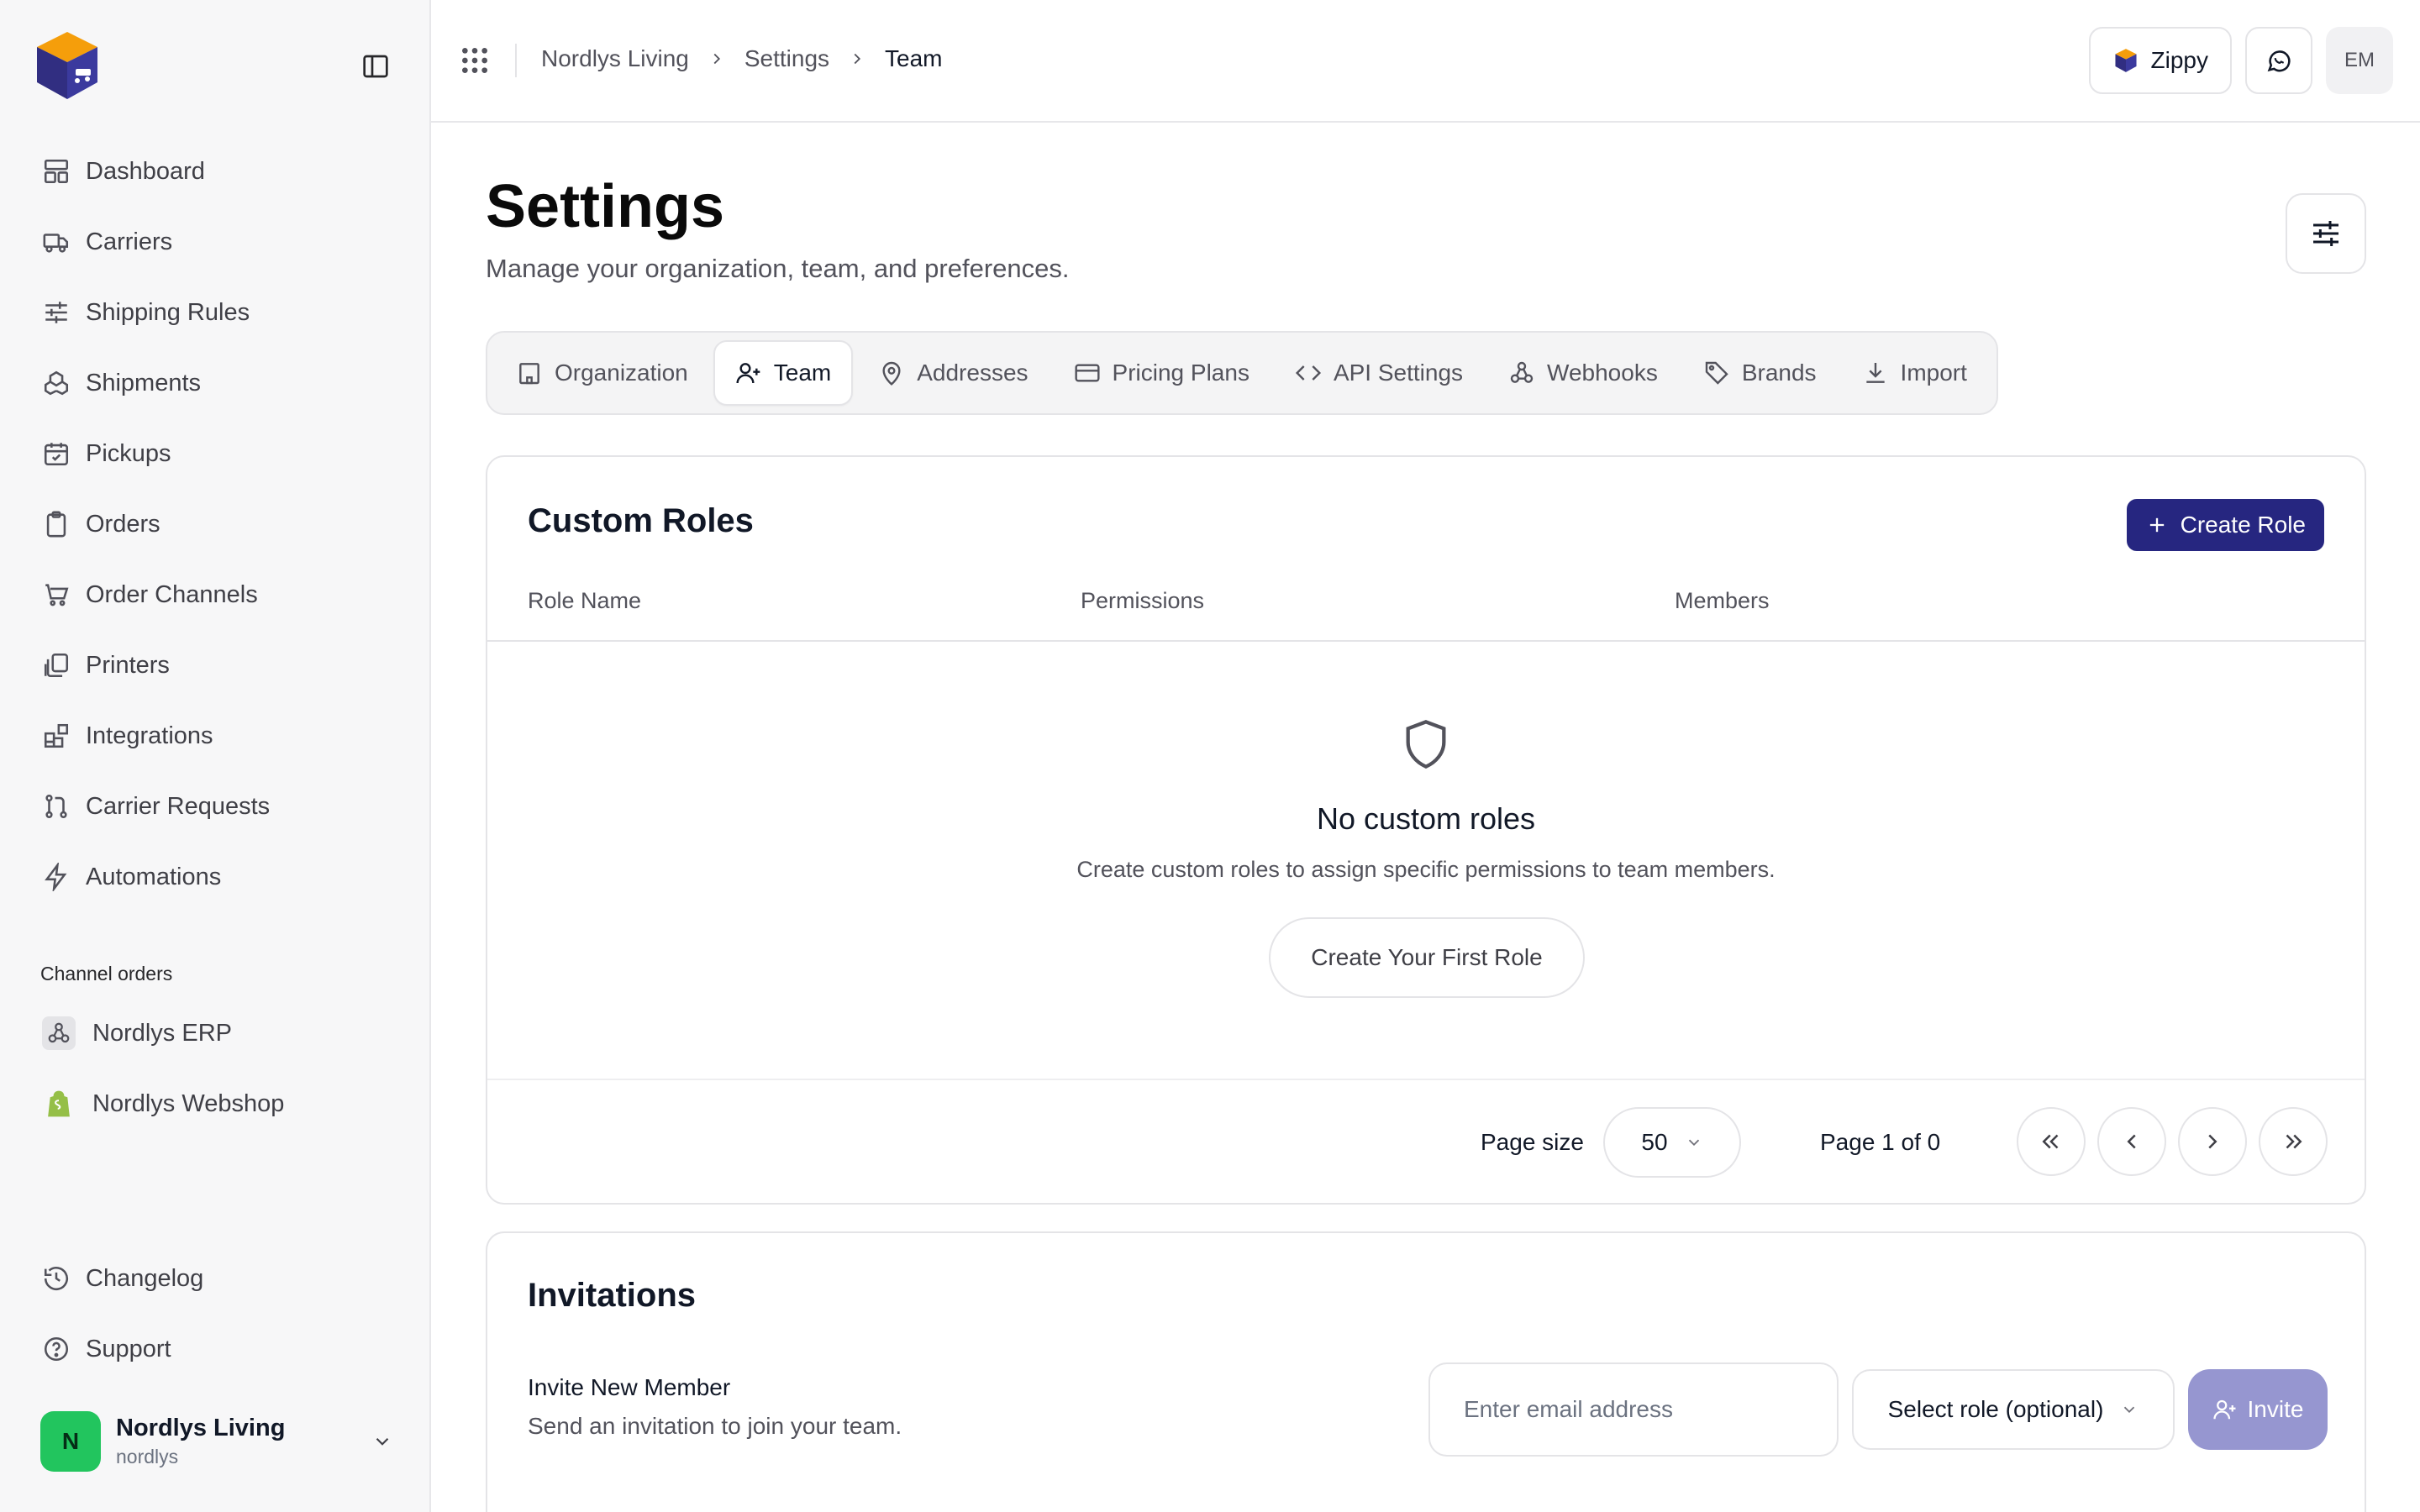 This screenshot has width=2420, height=1512. Describe the element at coordinates (107, 973) in the screenshot. I see `channel-orders-heading: Channel orders` at that location.